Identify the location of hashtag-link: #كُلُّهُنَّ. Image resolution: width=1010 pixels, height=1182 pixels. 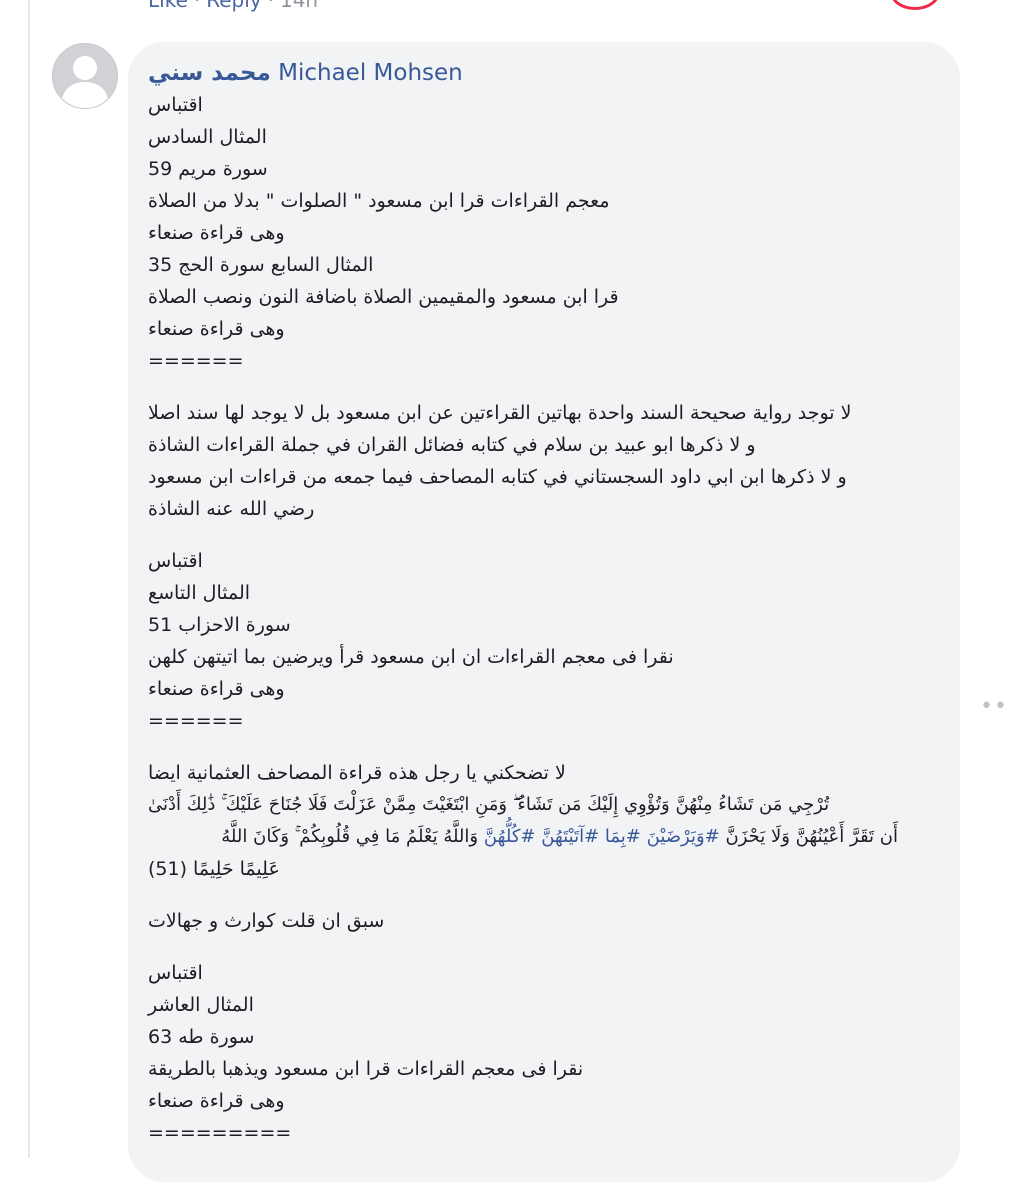
(510, 836).